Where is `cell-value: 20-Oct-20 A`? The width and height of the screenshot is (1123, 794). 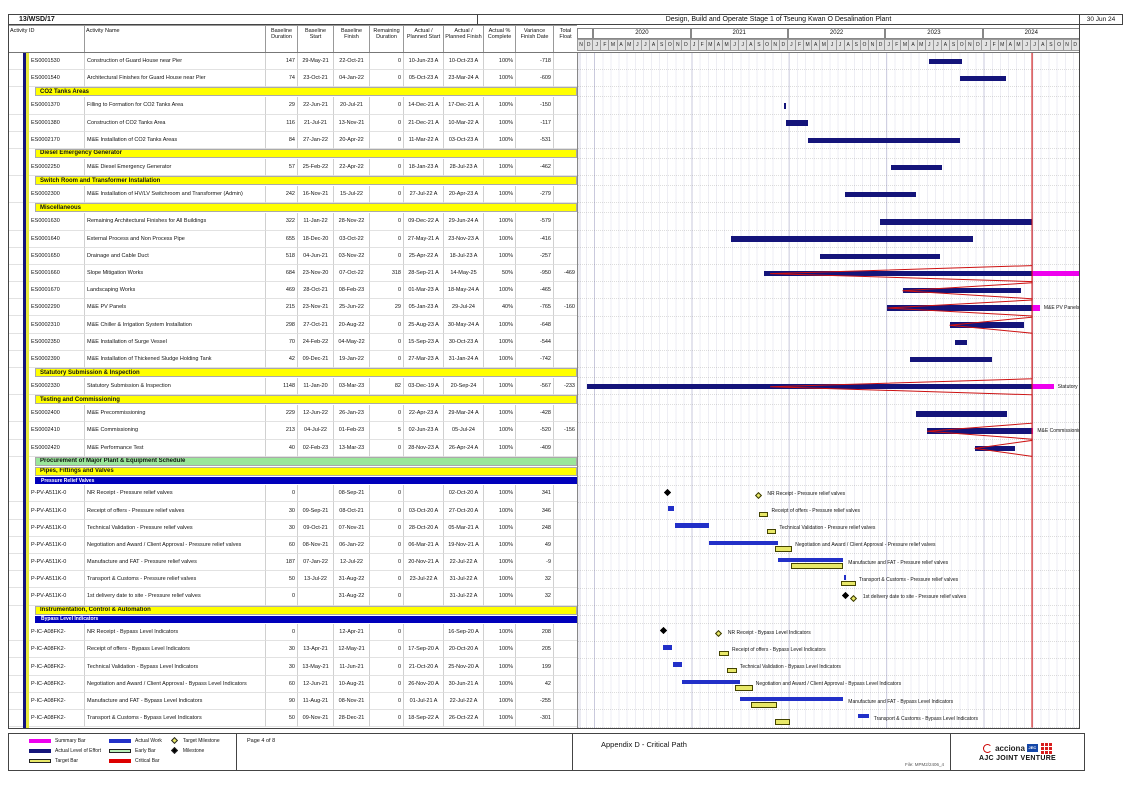
cell-value: 20-Oct-20 A is located at coordinates (464, 650).